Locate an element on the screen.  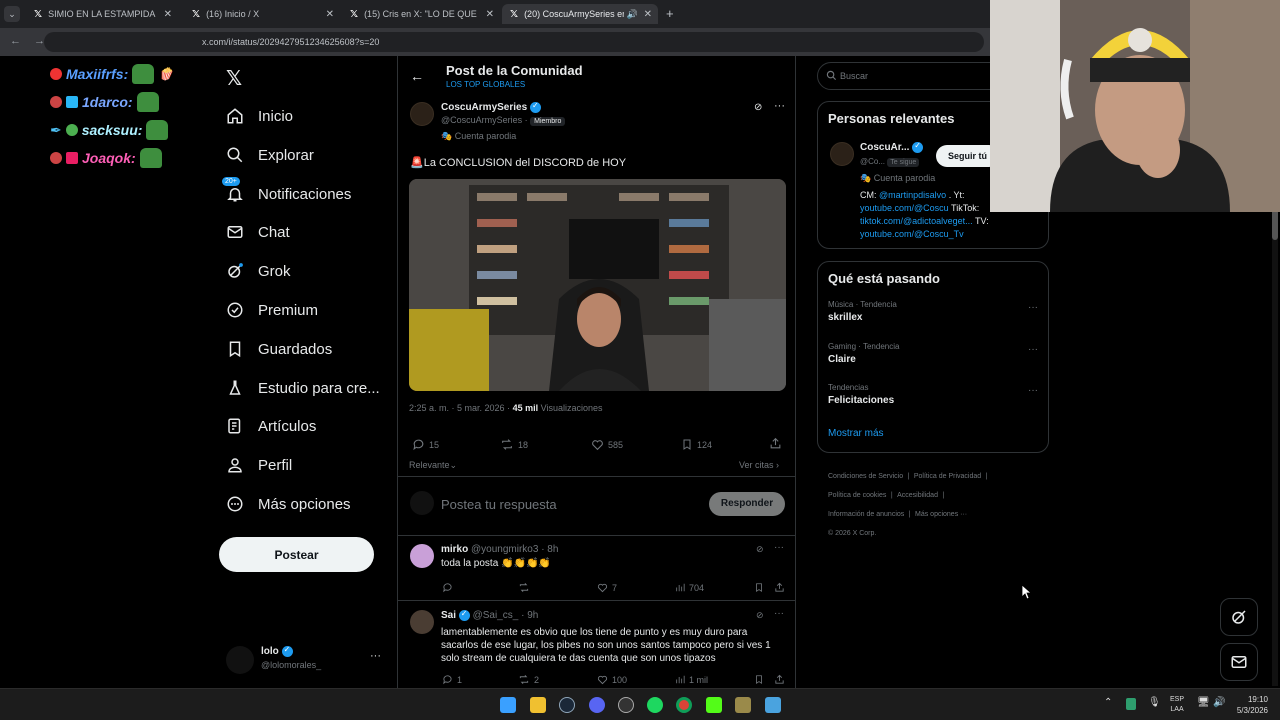
steam-icon is located at coordinates (567, 705).